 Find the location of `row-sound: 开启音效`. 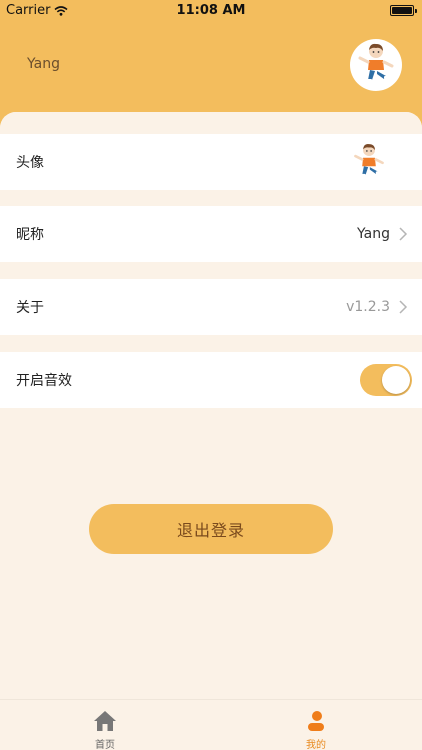

row-sound: 开启音效 is located at coordinates (211, 380).